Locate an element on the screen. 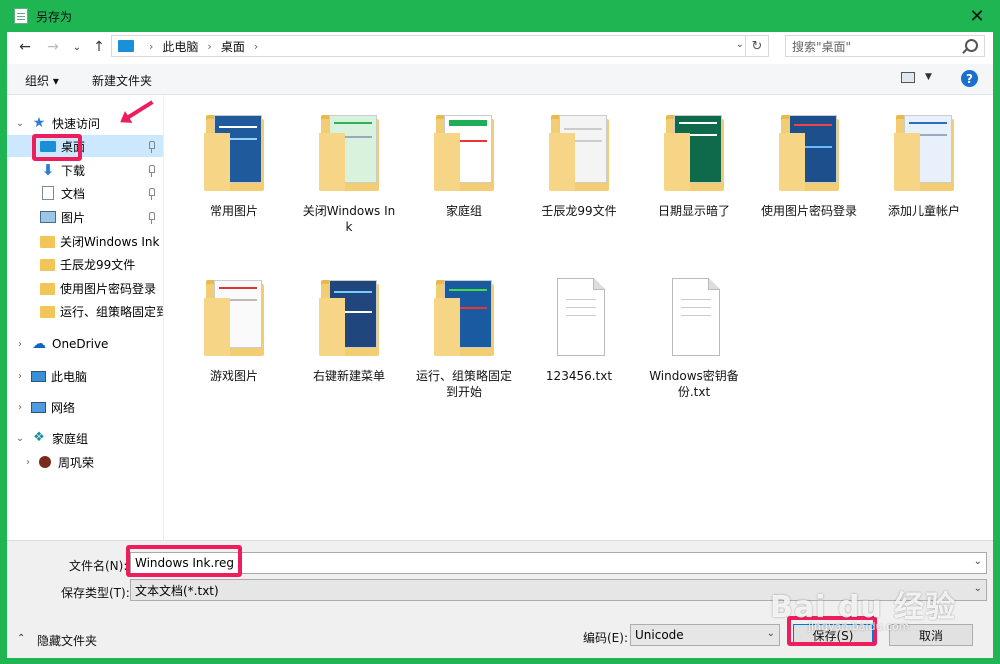 The width and height of the screenshot is (1000, 664). nav-folder-picture-password: 使用图片密码登录 is located at coordinates (85, 288).